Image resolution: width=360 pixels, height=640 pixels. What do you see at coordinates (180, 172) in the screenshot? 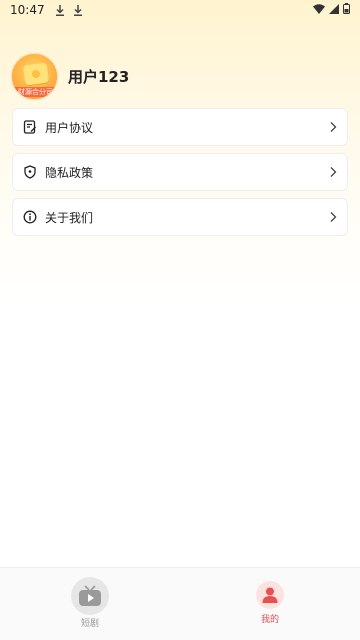
I see `menu-item-privacy-policy: 隐私政策` at bounding box center [180, 172].